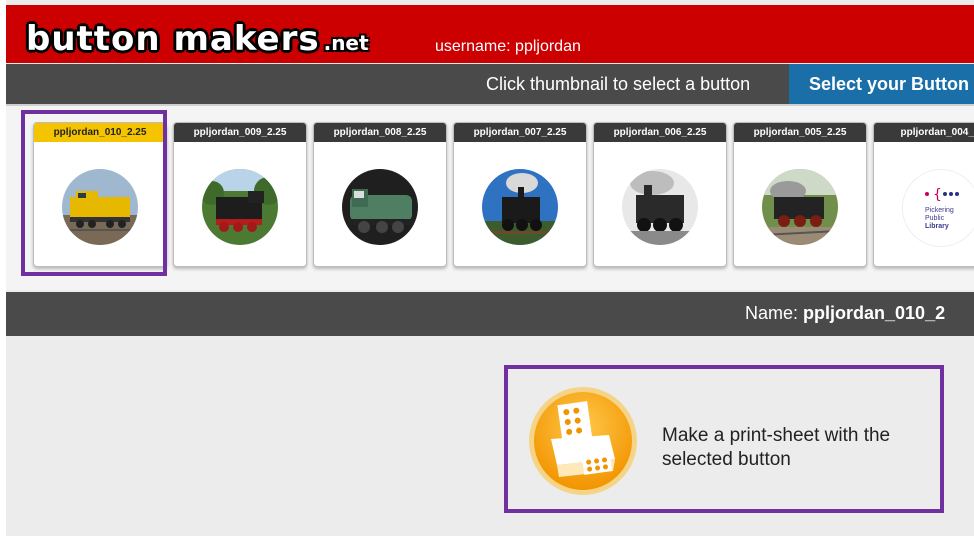 This screenshot has height=536, width=974. I want to click on thumbnail-label: ppljordan_004_2, so click(924, 132).